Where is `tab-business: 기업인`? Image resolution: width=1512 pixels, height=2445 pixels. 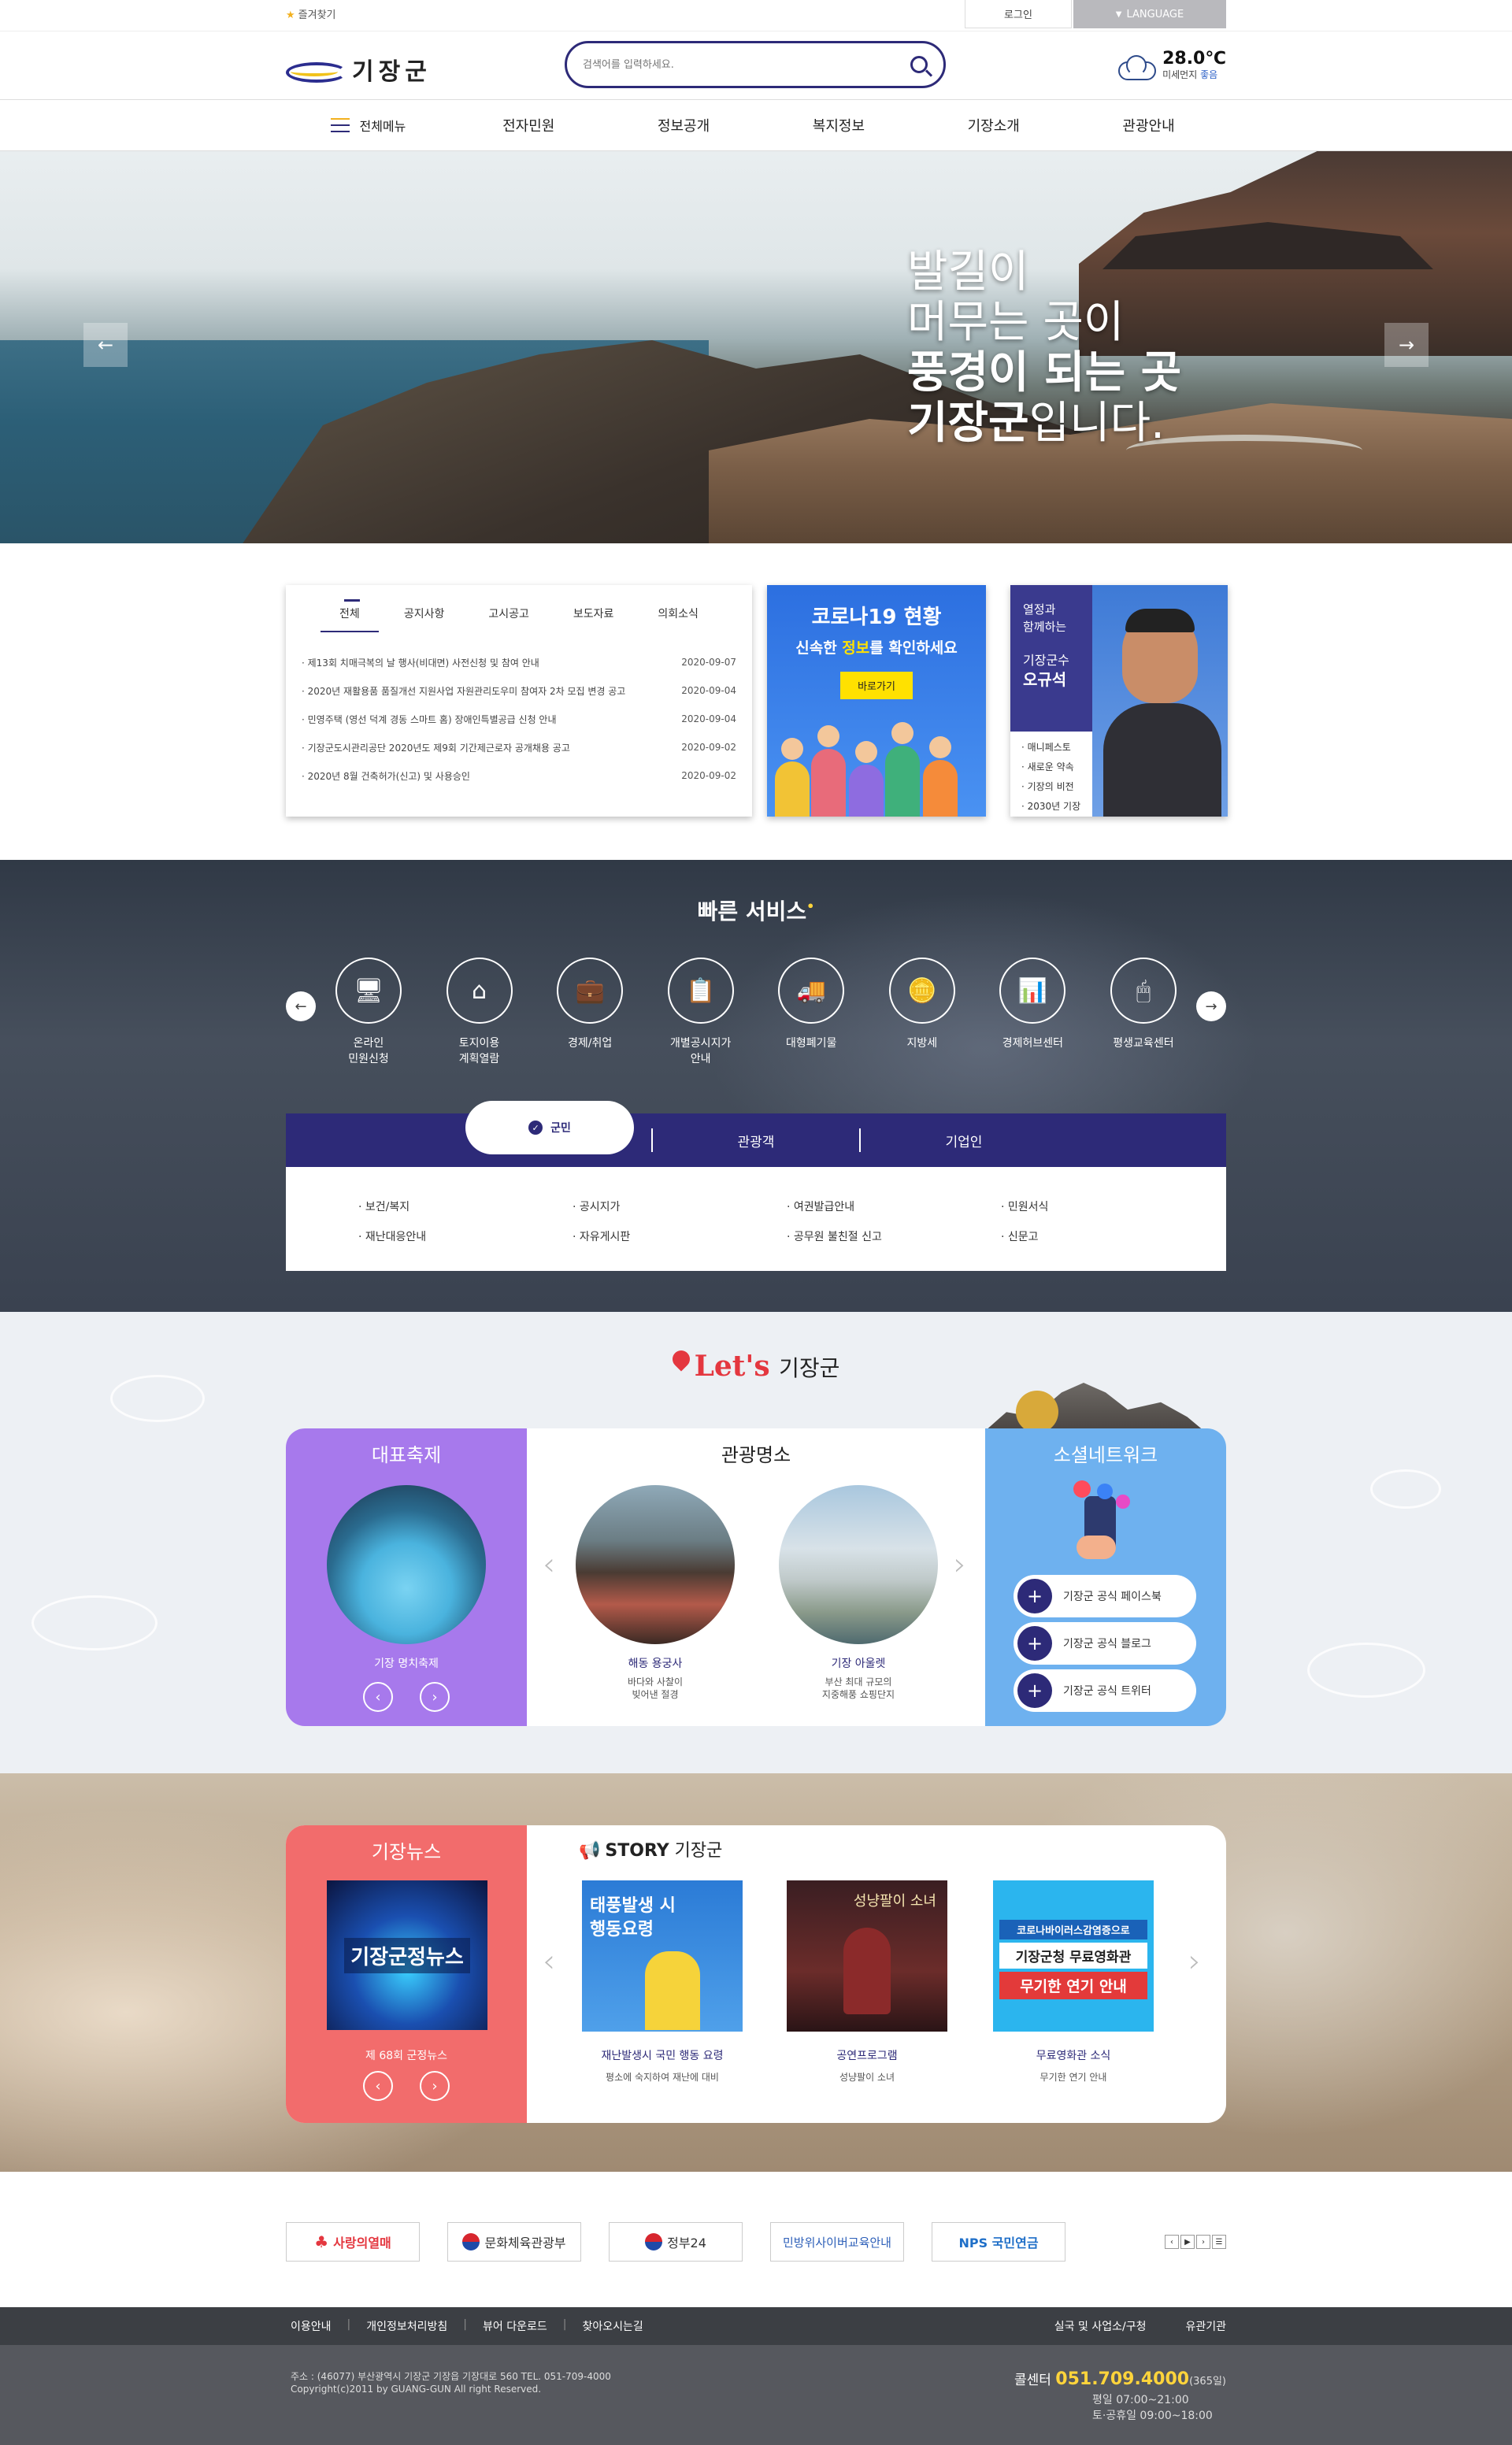 tab-business: 기업인 is located at coordinates (964, 1140).